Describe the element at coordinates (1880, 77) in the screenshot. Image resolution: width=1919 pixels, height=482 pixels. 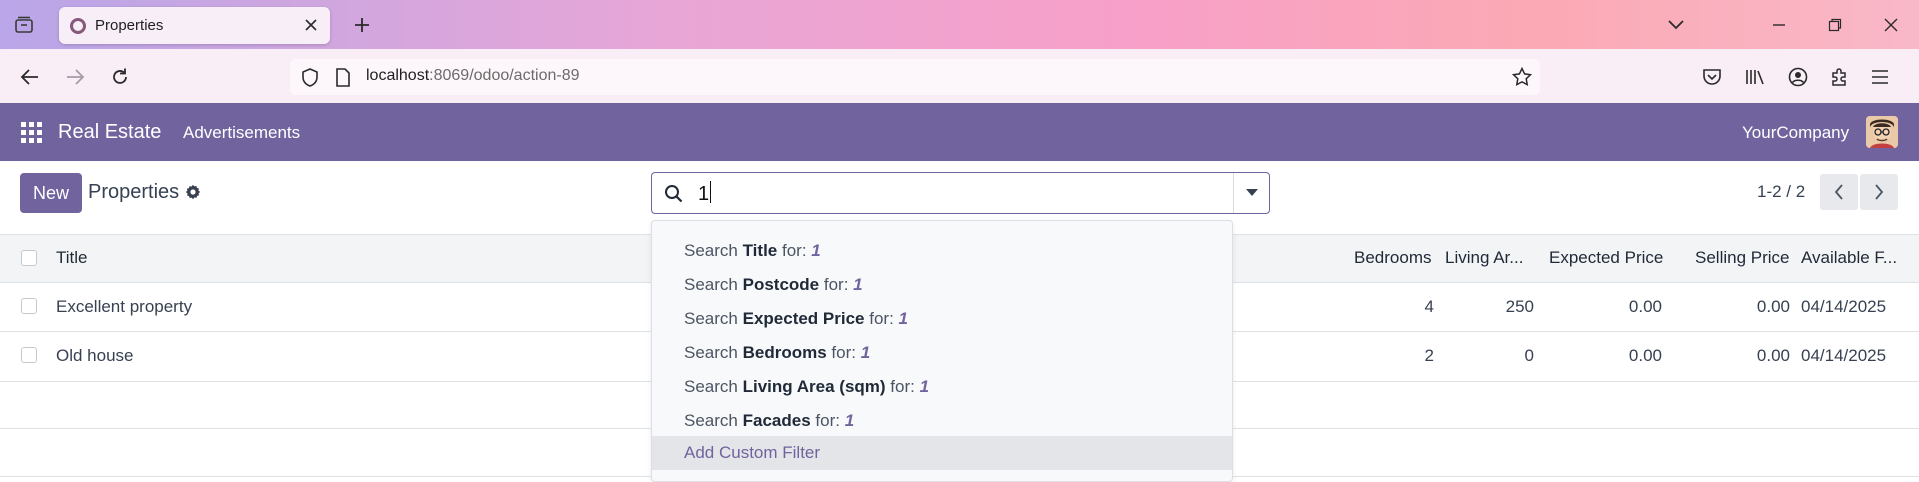
I see `menu-icon` at that location.